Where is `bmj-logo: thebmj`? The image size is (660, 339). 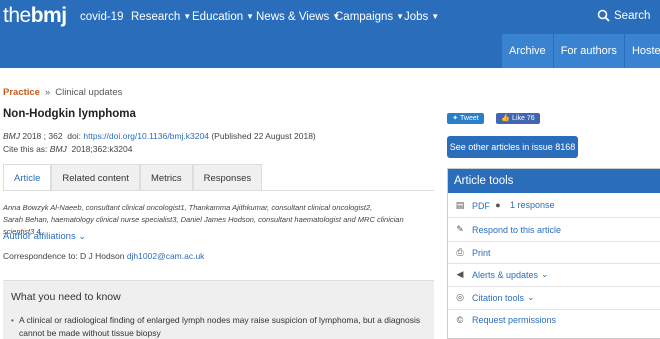
bmj-logo: thebmj is located at coordinates (35, 16).